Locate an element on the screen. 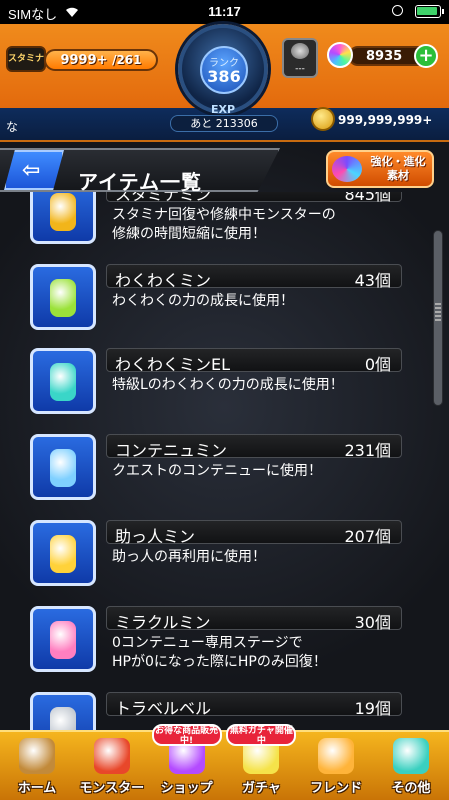 This screenshot has width=449, height=800. nav-badge: お得な商品販売中! is located at coordinates (186, 735).